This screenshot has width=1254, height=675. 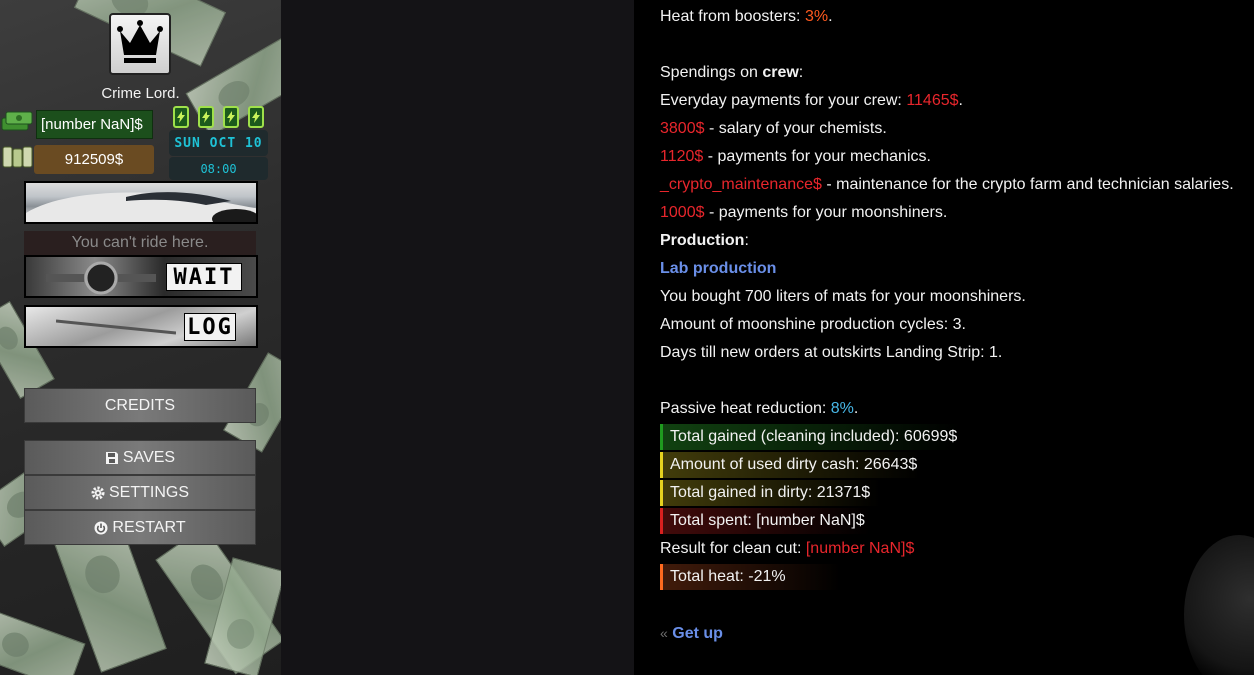 I want to click on total-heat-bar: Total heat: -21%, so click(x=750, y=577).